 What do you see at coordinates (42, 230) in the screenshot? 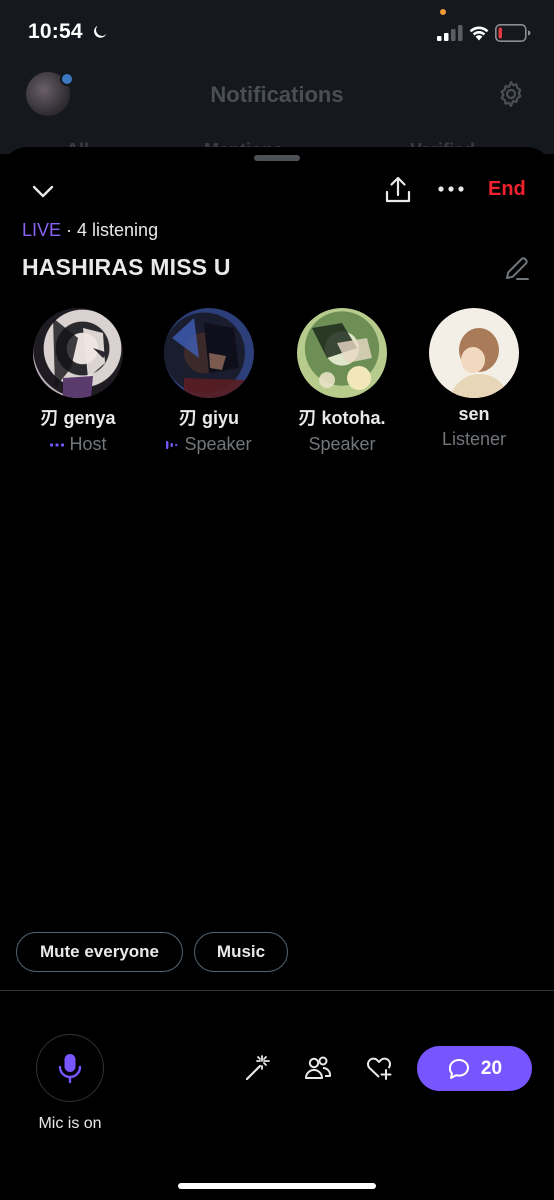
I see `live-label: LIVE` at bounding box center [42, 230].